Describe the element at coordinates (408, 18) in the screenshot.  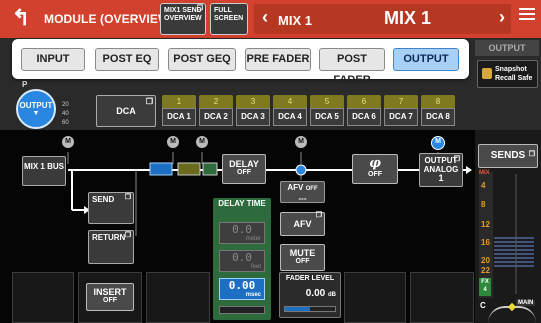
I see `current-mix-label: MIX 1` at that location.